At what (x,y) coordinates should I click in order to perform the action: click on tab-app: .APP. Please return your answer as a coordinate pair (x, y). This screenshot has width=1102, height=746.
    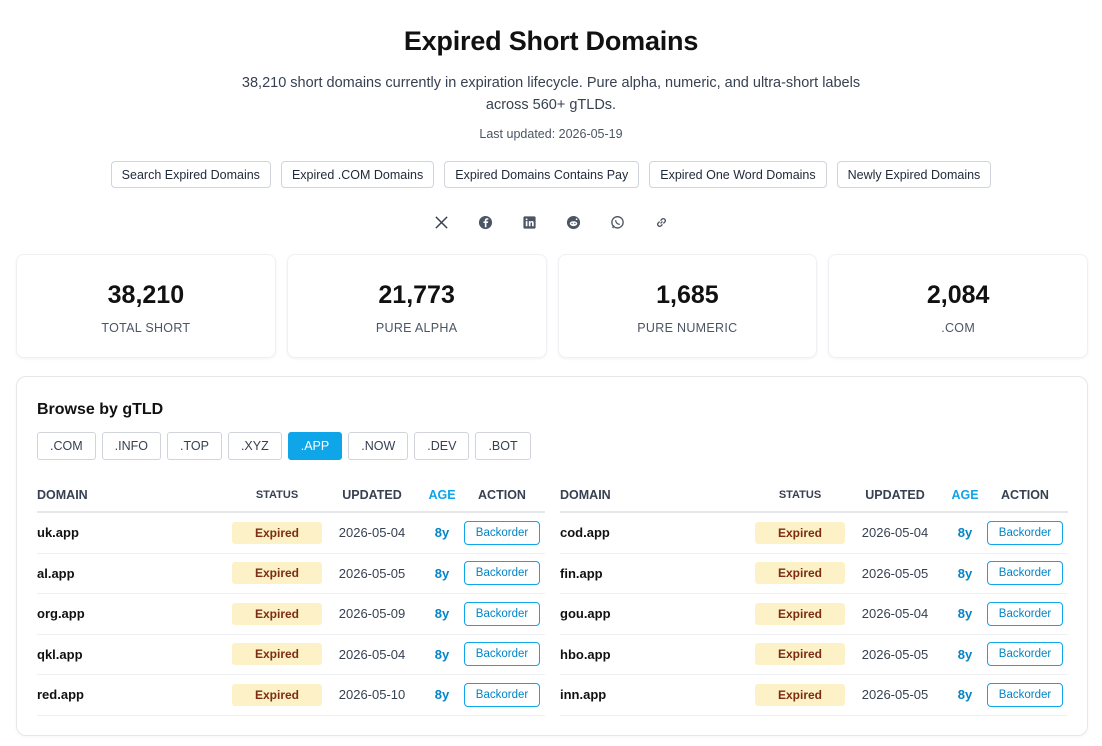
    Looking at the image, I should click on (315, 446).